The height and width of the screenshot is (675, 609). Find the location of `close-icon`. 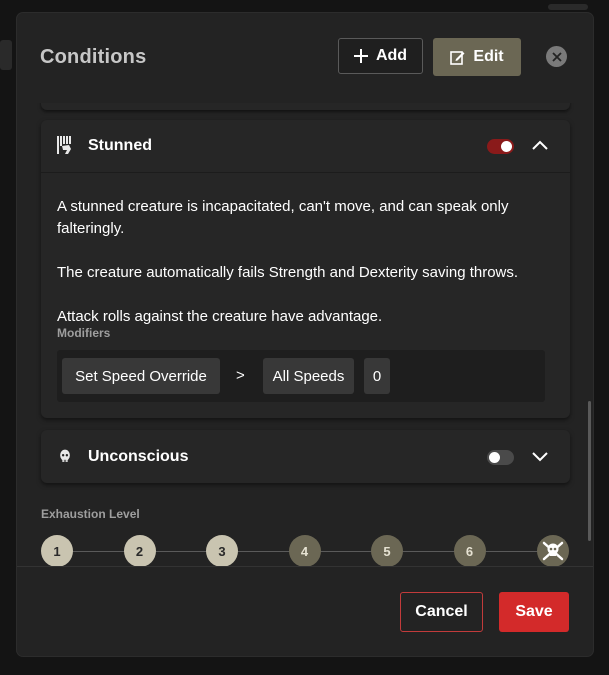

close-icon is located at coordinates (556, 56).